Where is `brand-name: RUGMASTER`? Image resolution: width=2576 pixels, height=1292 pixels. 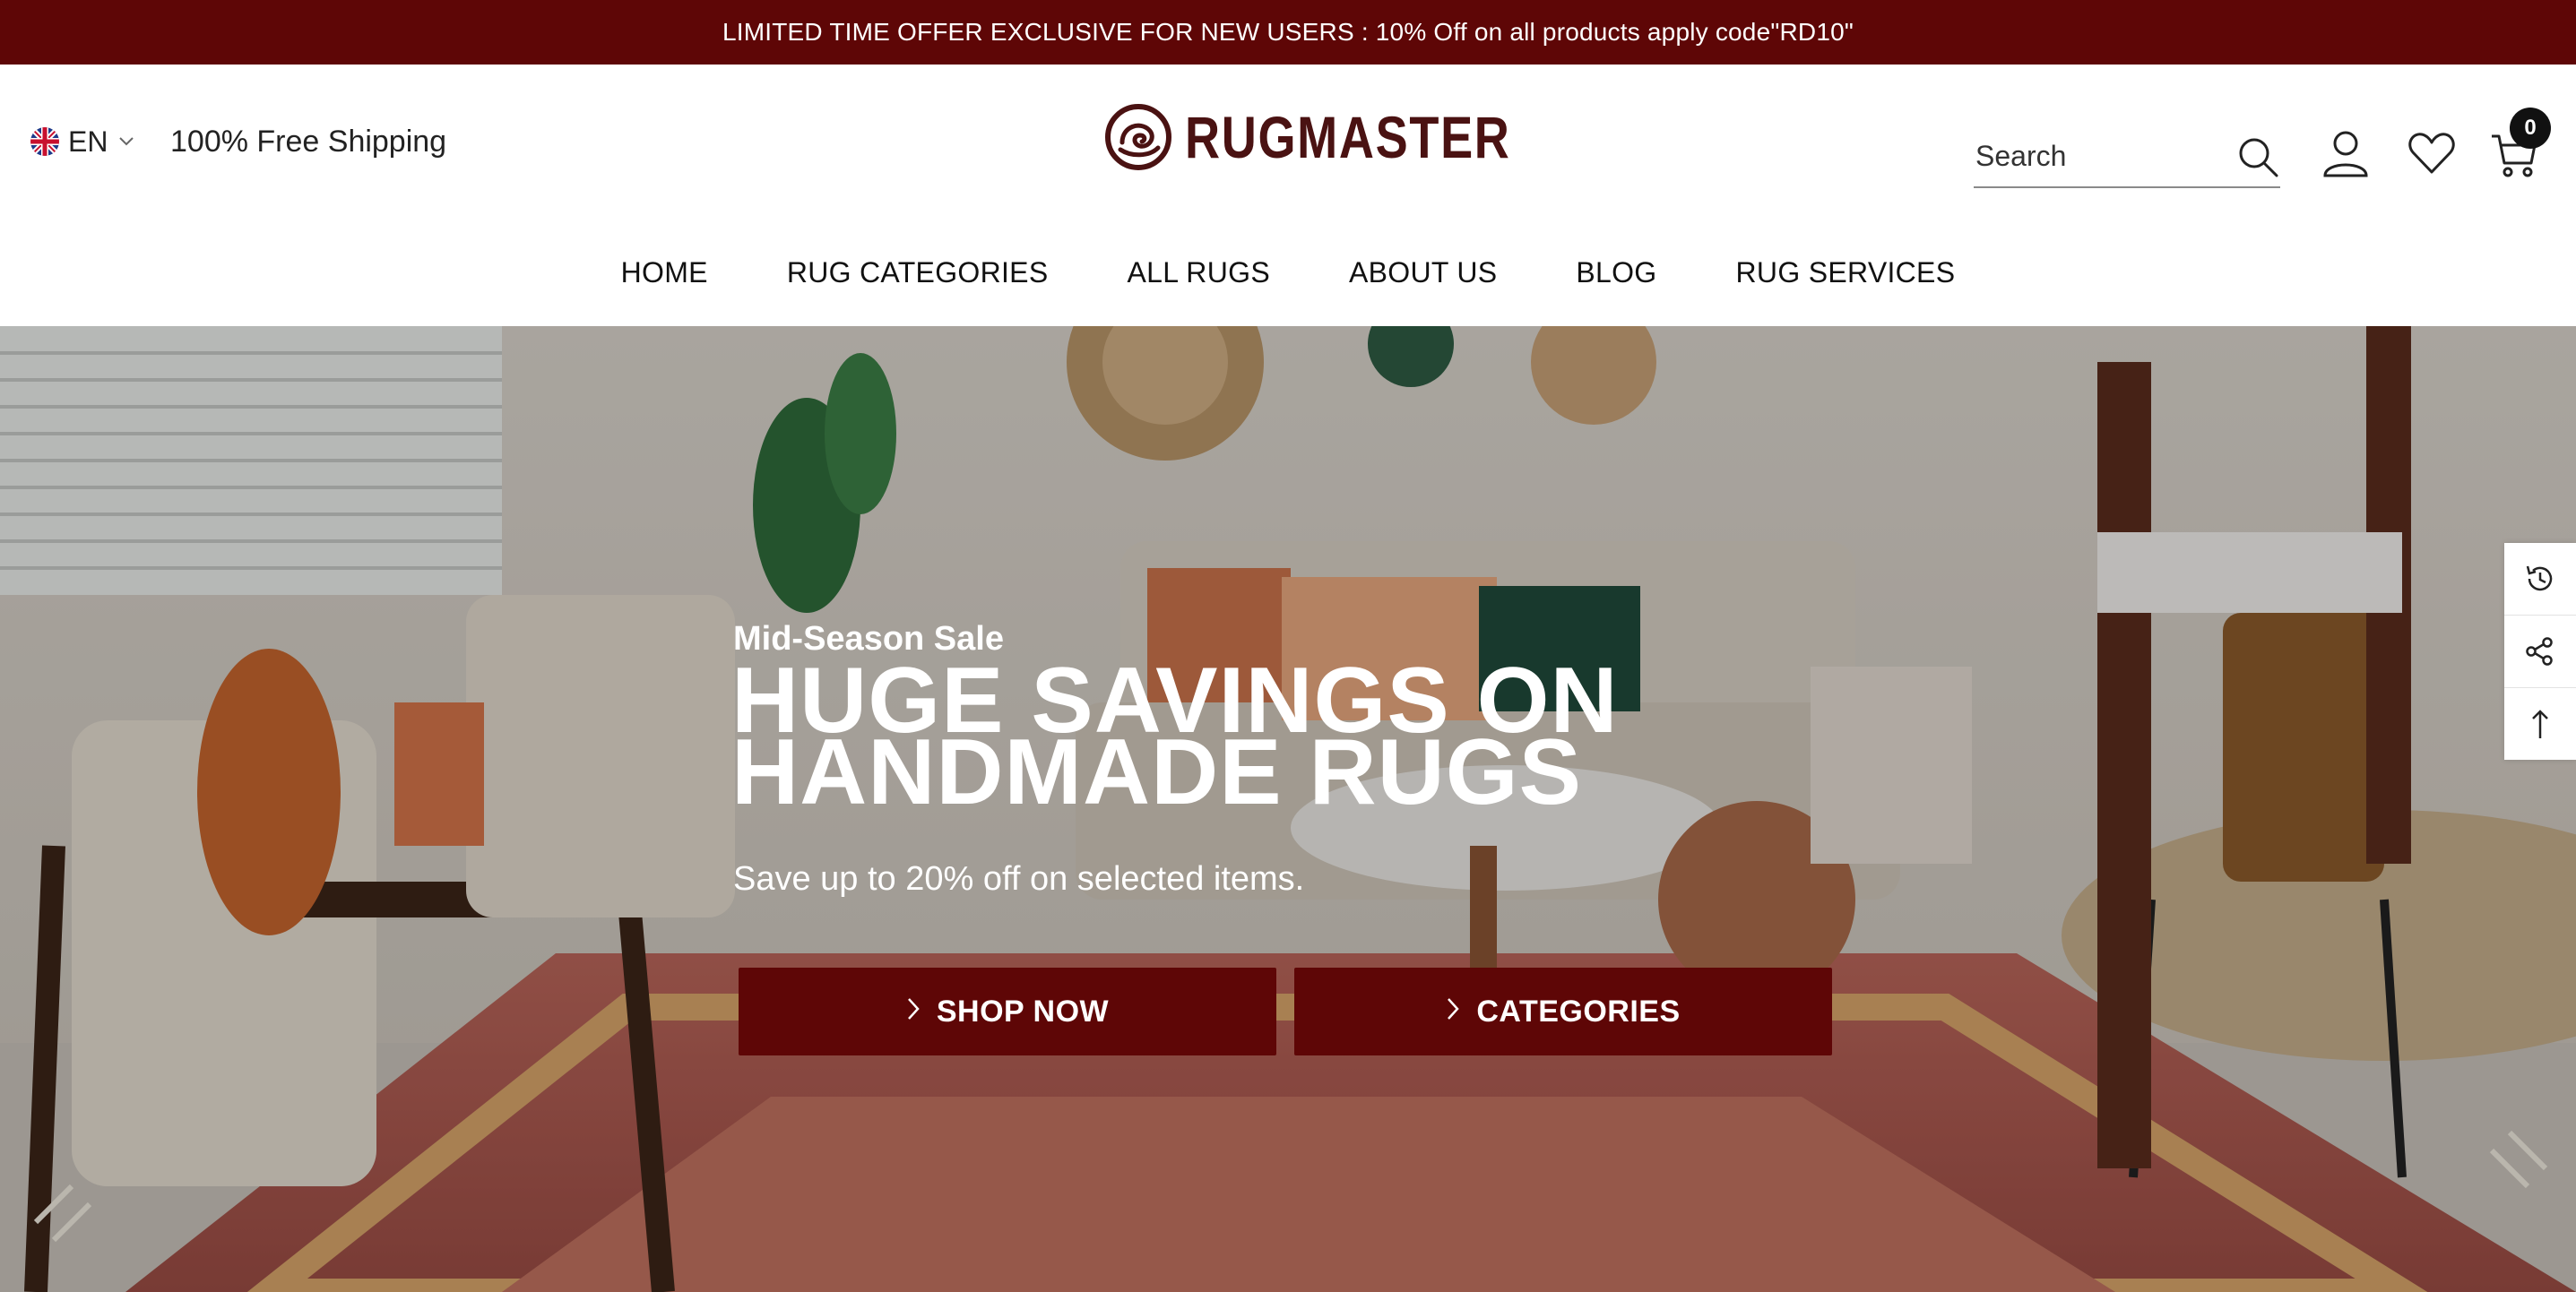
brand-name: RUGMASTER is located at coordinates (1348, 137).